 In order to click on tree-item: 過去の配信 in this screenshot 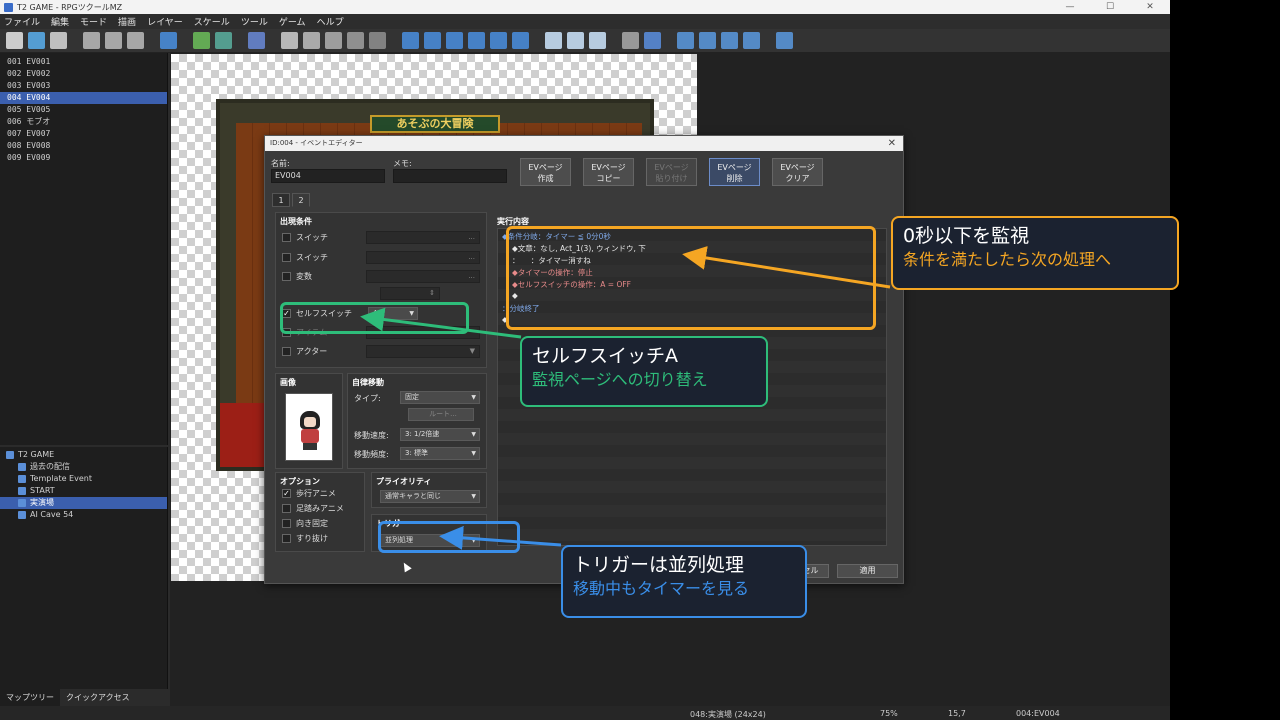, I will do `click(83, 467)`.